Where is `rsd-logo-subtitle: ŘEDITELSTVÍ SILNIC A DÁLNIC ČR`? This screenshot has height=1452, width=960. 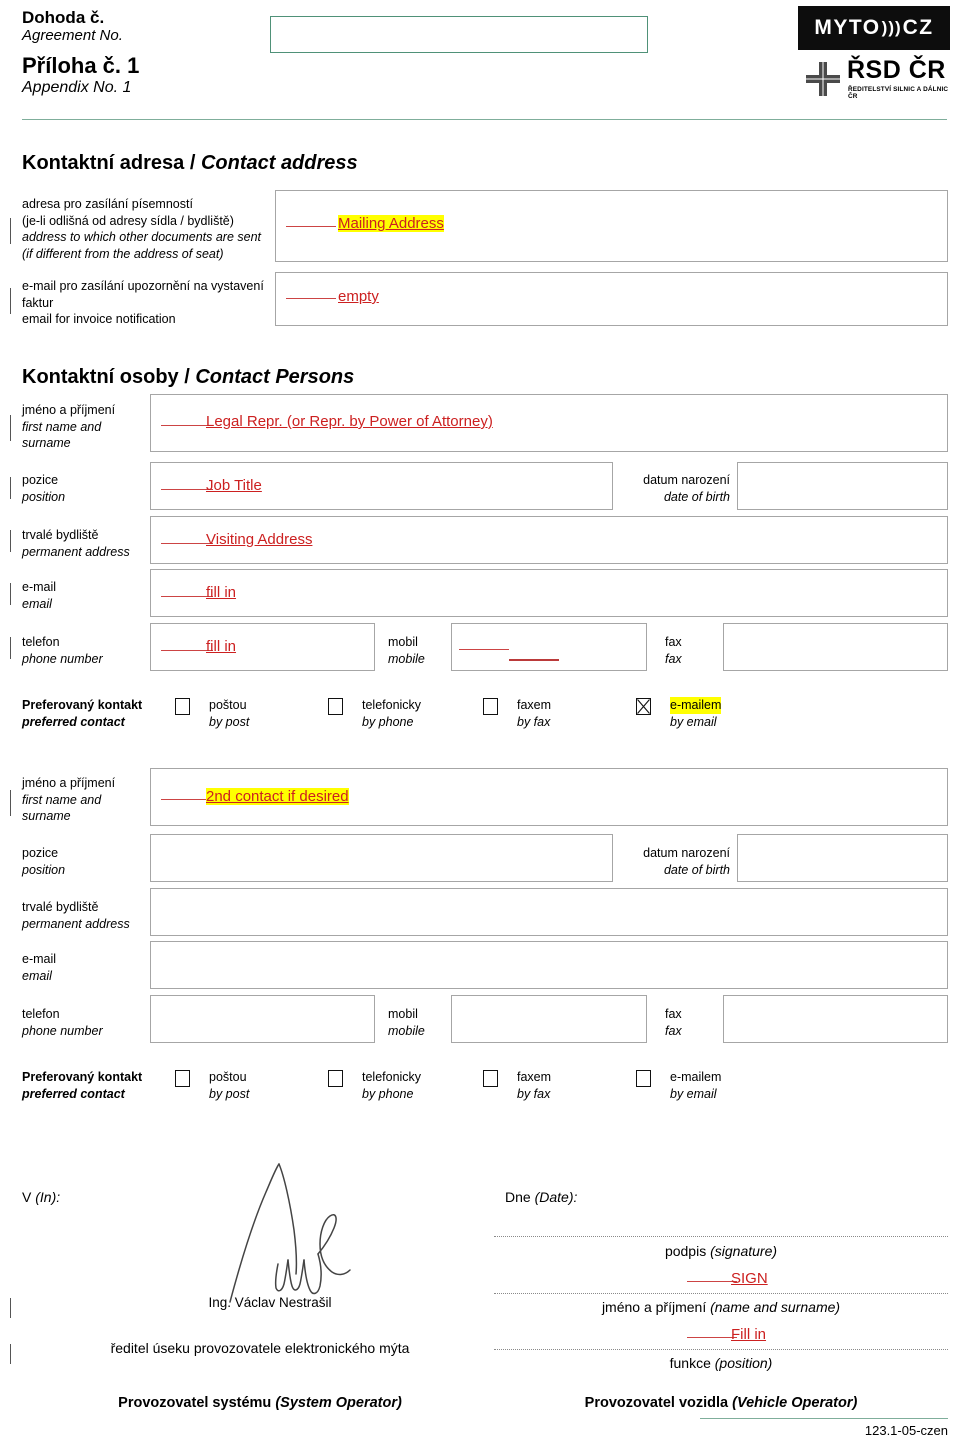
rsd-logo-subtitle: ŘEDITELSTVÍ SILNIC A DÁLNIC ČR is located at coordinates (898, 93).